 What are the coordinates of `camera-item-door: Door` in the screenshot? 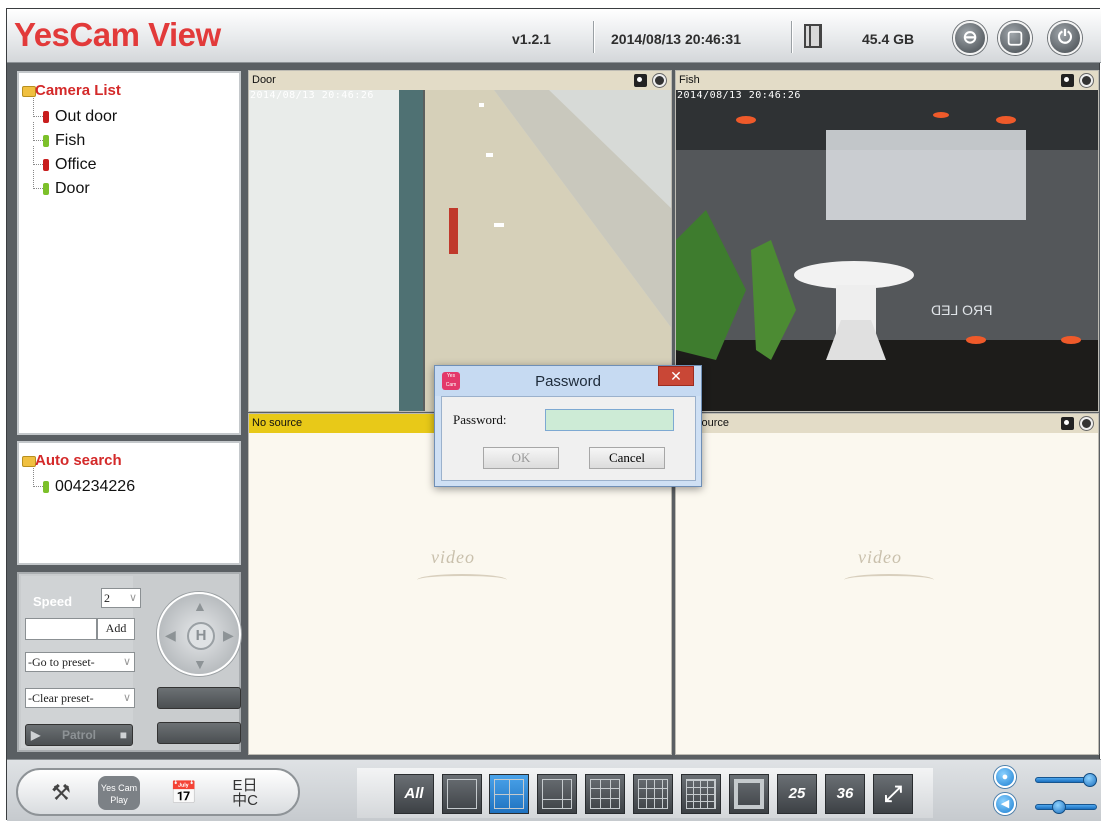 It's located at (59, 185).